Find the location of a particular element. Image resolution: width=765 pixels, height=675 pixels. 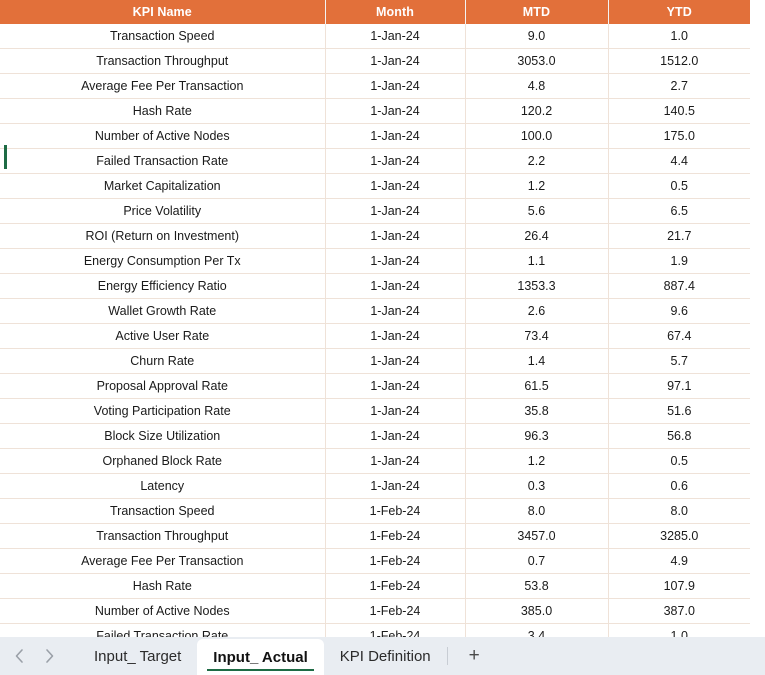

cell-mtd: 4.8 is located at coordinates (537, 86).